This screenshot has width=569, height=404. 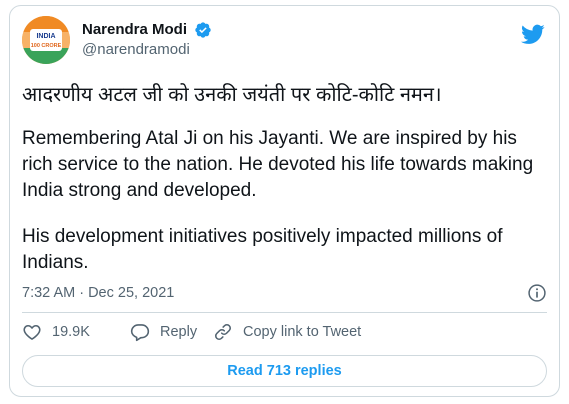 I want to click on avatar-badge-subtext: 100 CRORE, so click(x=46, y=46).